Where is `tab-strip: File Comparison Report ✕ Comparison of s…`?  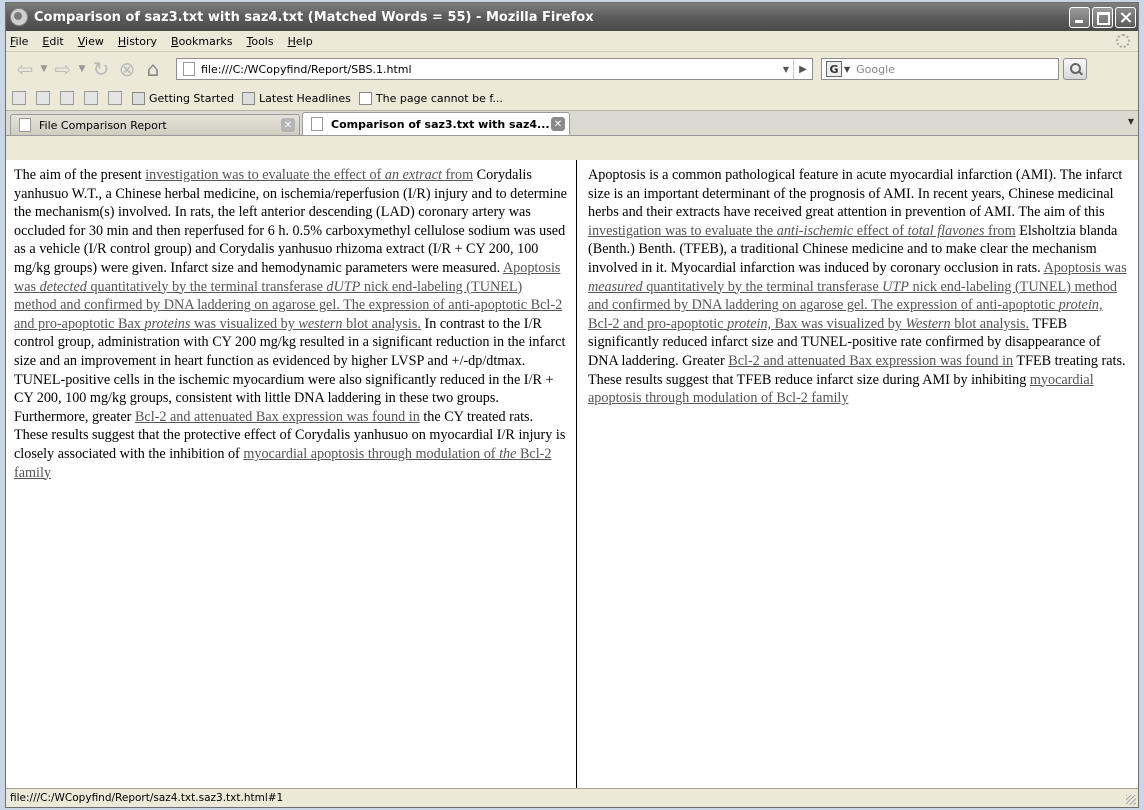 tab-strip: File Comparison Report ✕ Comparison of s… is located at coordinates (572, 123).